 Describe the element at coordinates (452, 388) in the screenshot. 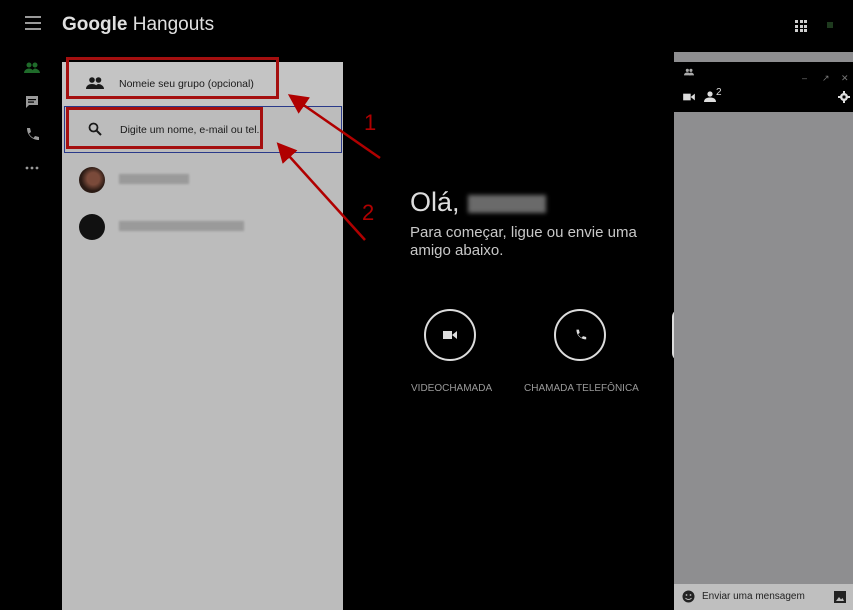

I see `video-call-label: VIDEOCHAMADA` at that location.